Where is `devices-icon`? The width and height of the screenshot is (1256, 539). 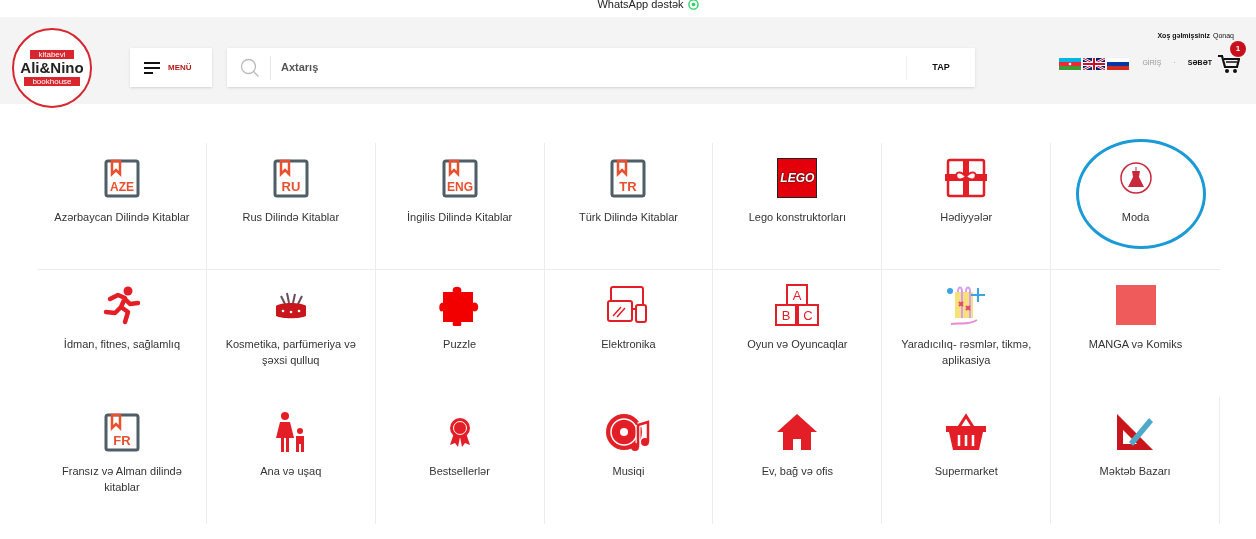 devices-icon is located at coordinates (628, 305).